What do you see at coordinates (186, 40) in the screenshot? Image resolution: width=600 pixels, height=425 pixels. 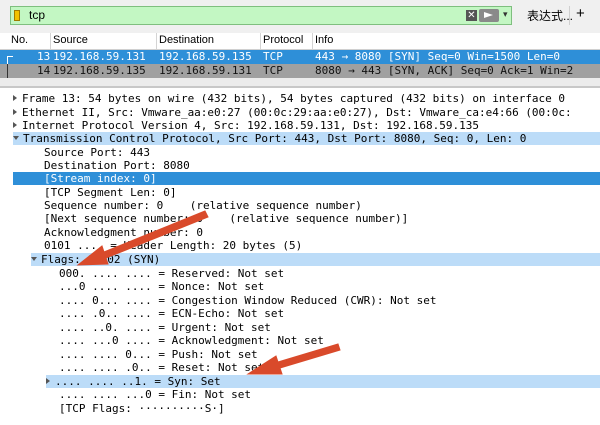 I see `column-header-destination: Destination` at bounding box center [186, 40].